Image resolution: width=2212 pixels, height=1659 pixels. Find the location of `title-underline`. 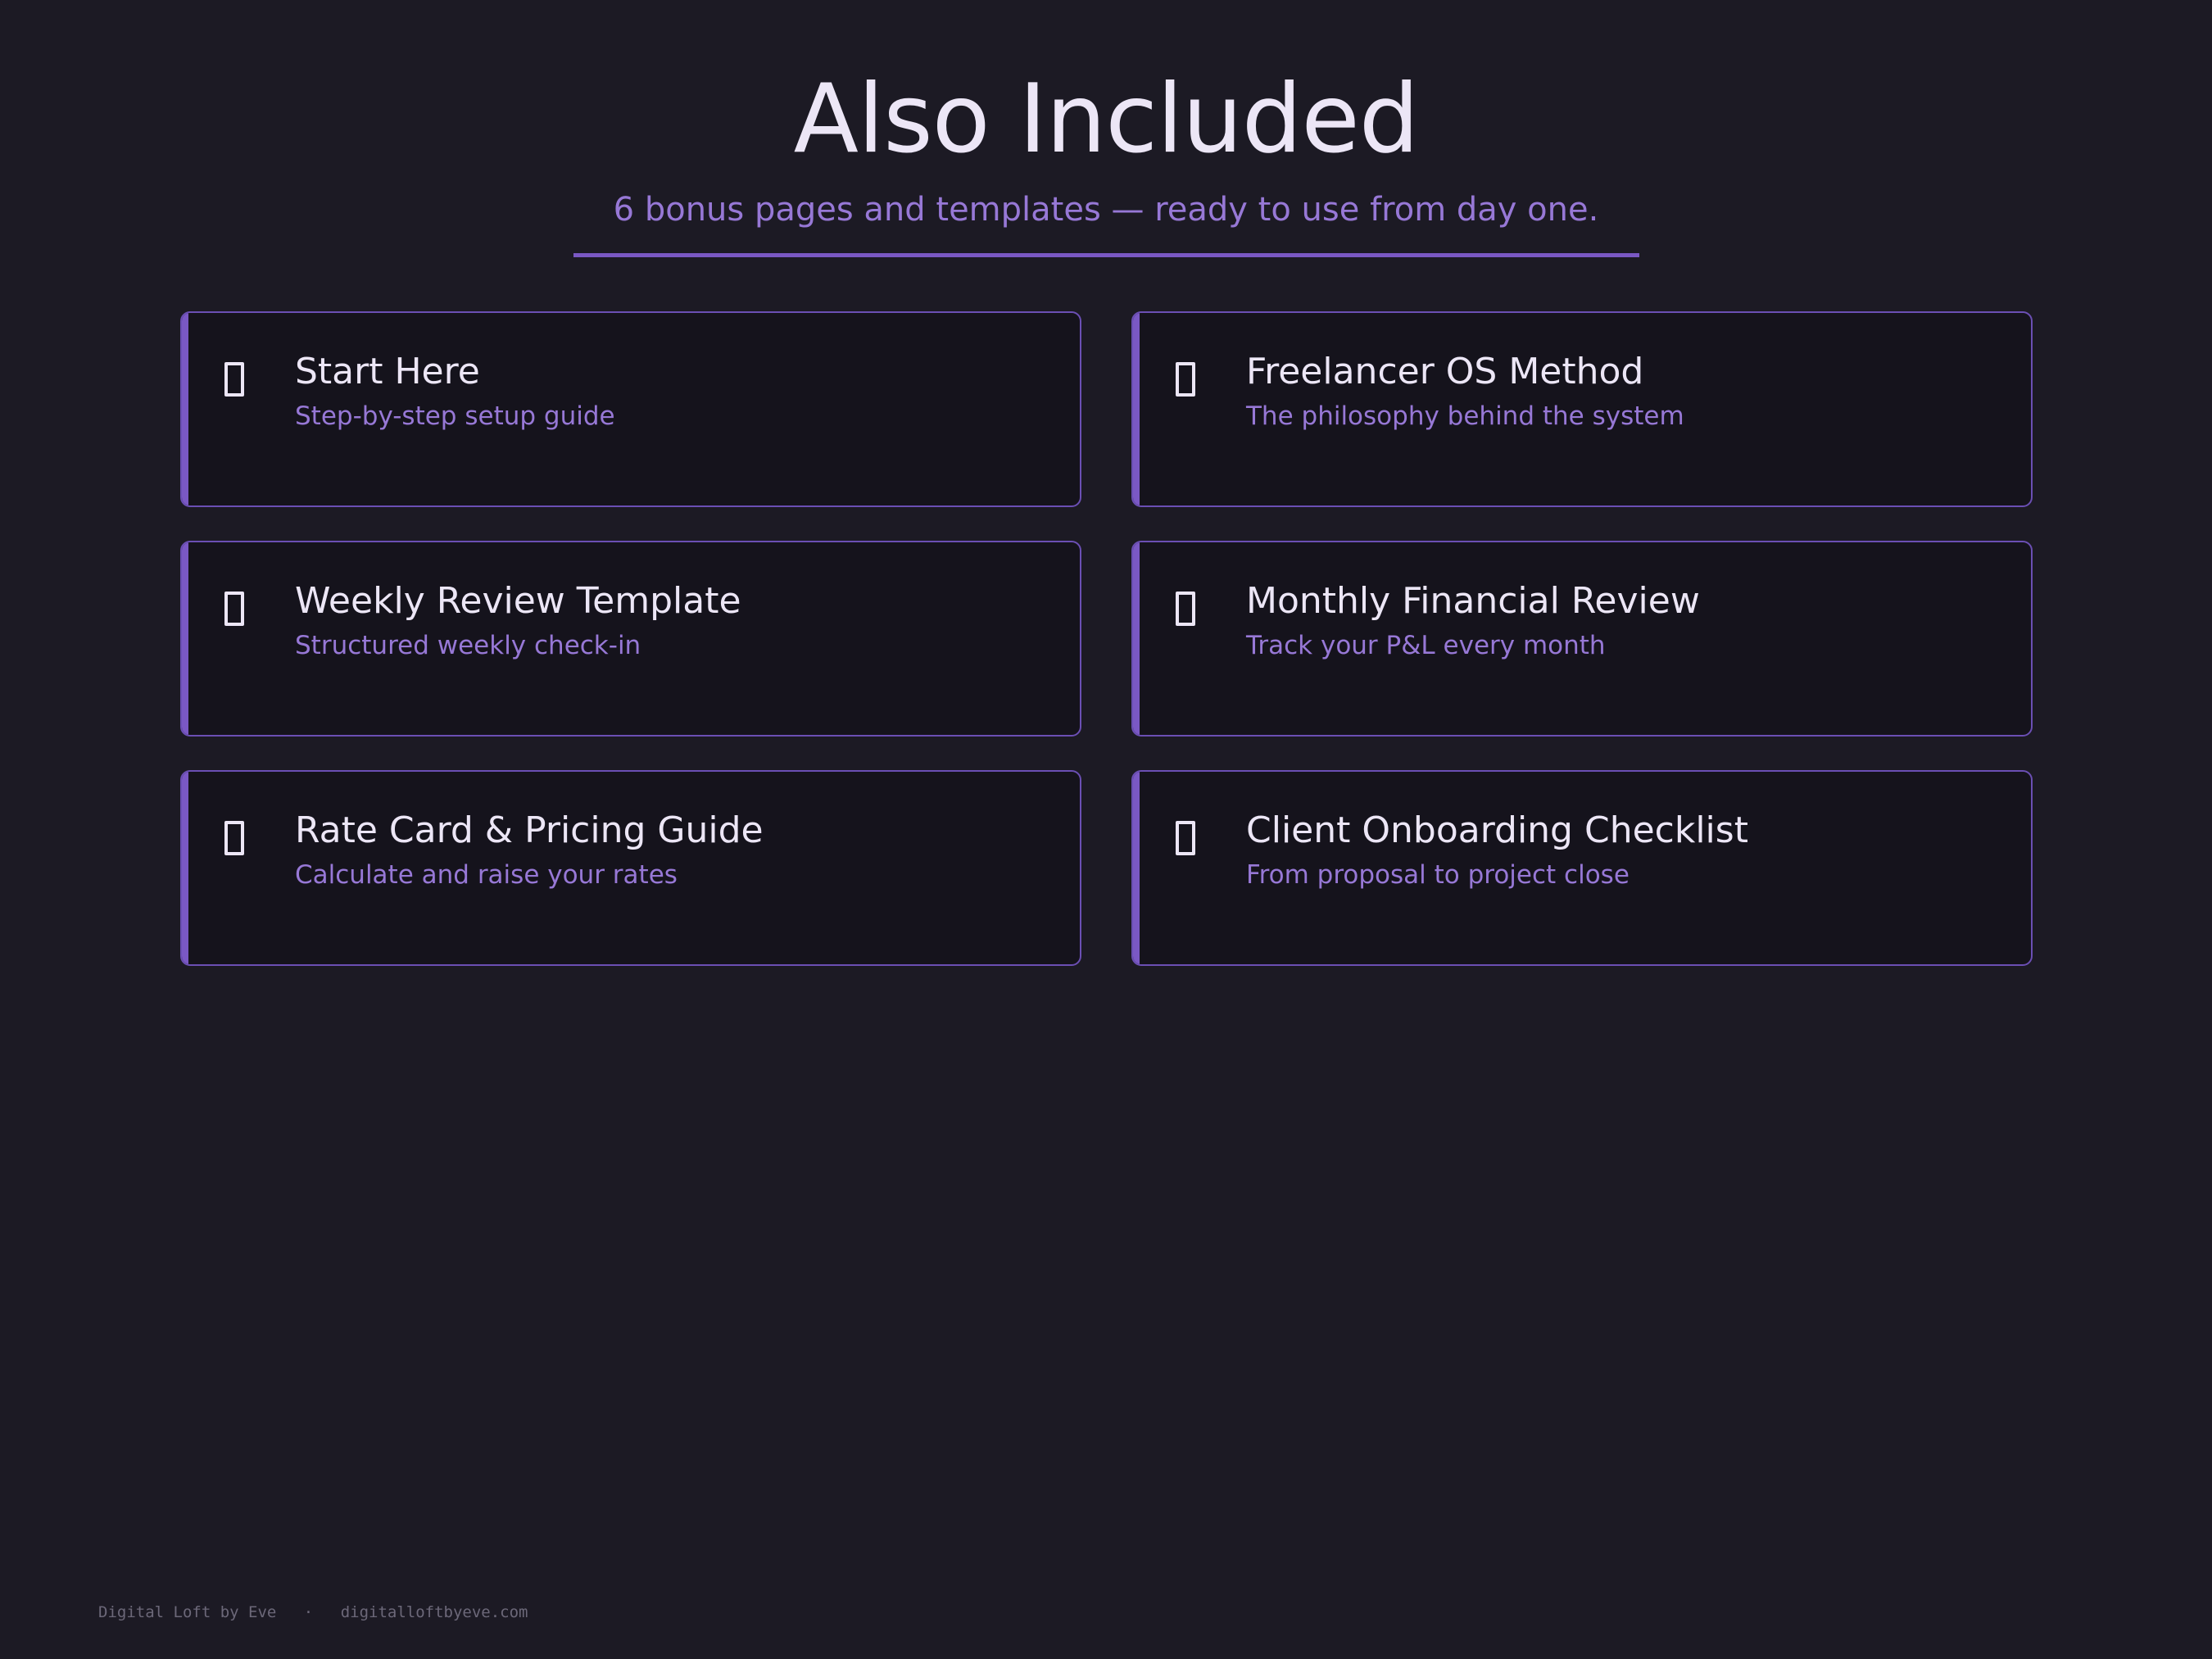

title-underline is located at coordinates (1106, 255).